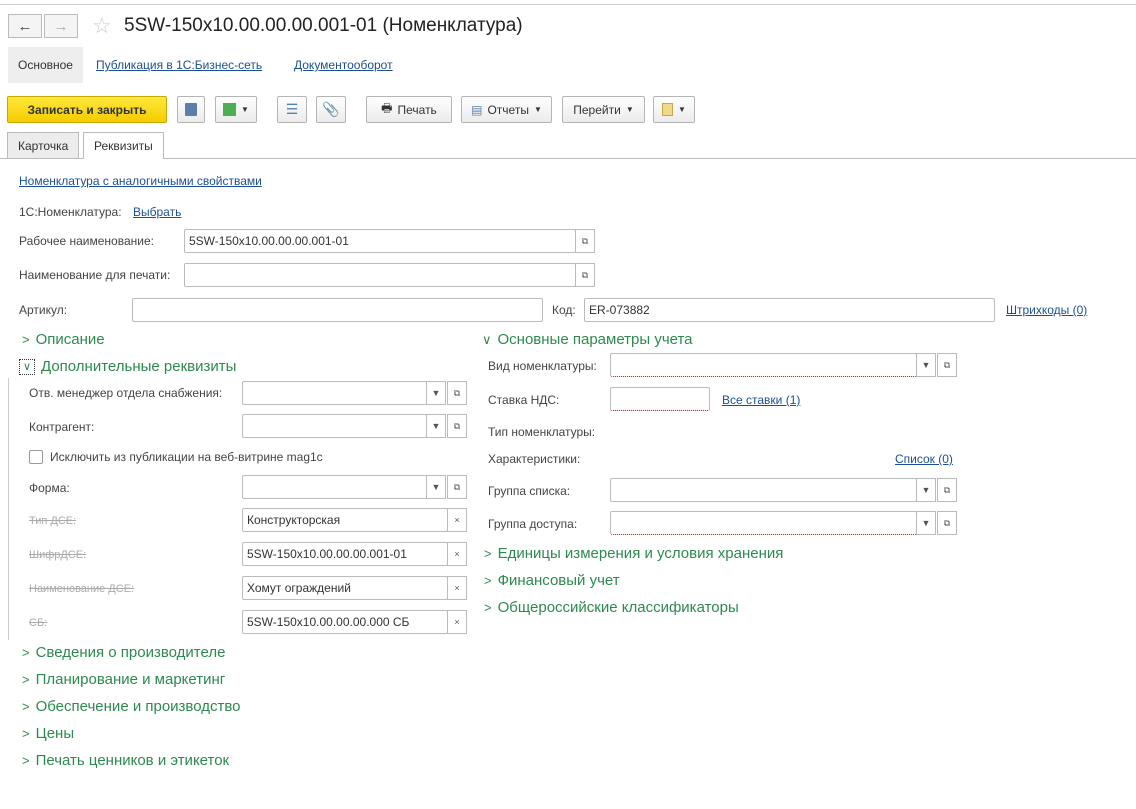  Describe the element at coordinates (140, 181) in the screenshot. I see `similar-items-link: Номенклатура с аналогичными свойствами` at that location.